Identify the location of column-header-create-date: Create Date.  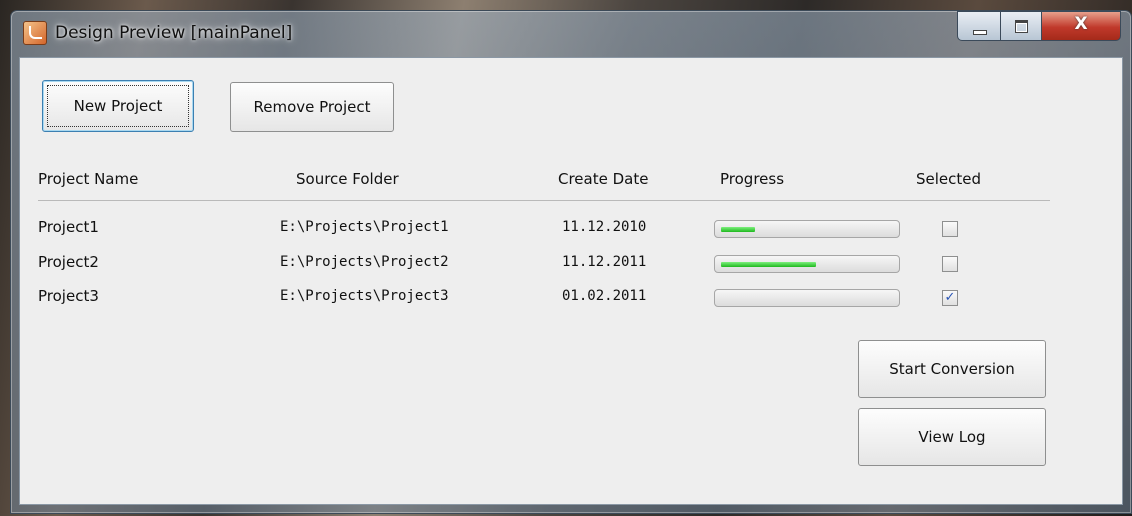
(603, 179).